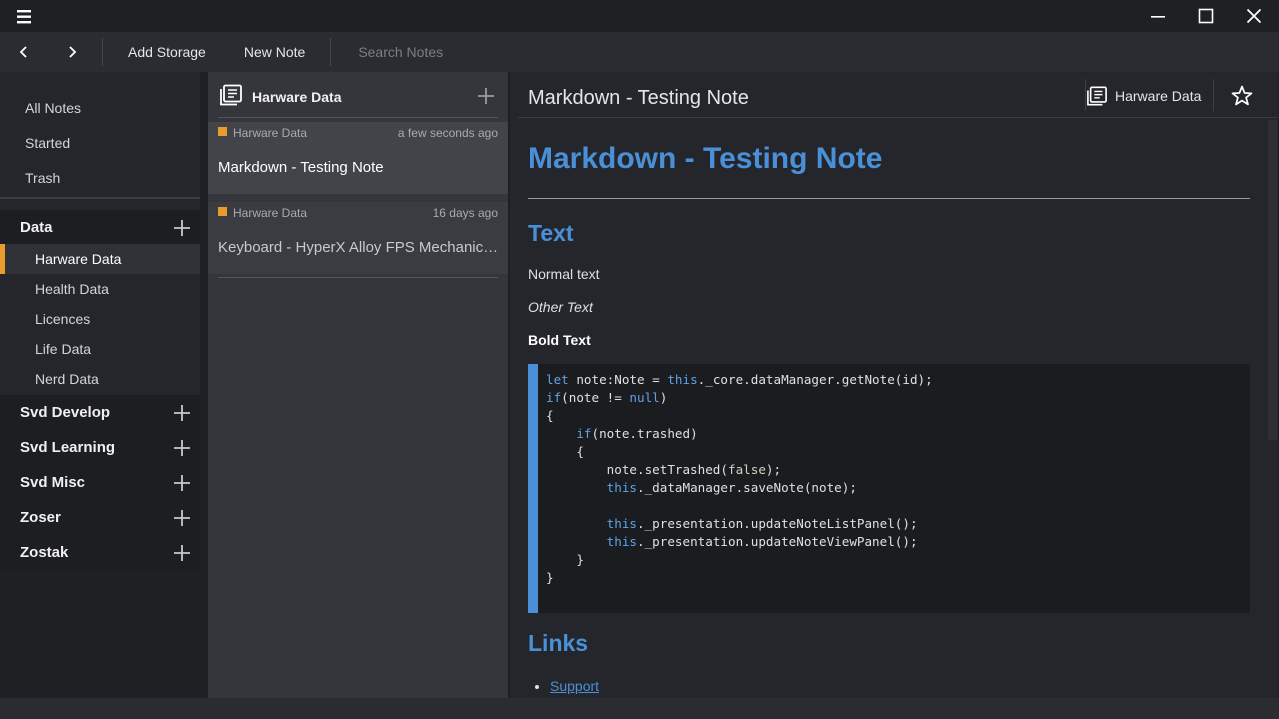 The image size is (1279, 719). Describe the element at coordinates (72, 52) in the screenshot. I see `chevron-right-icon` at that location.